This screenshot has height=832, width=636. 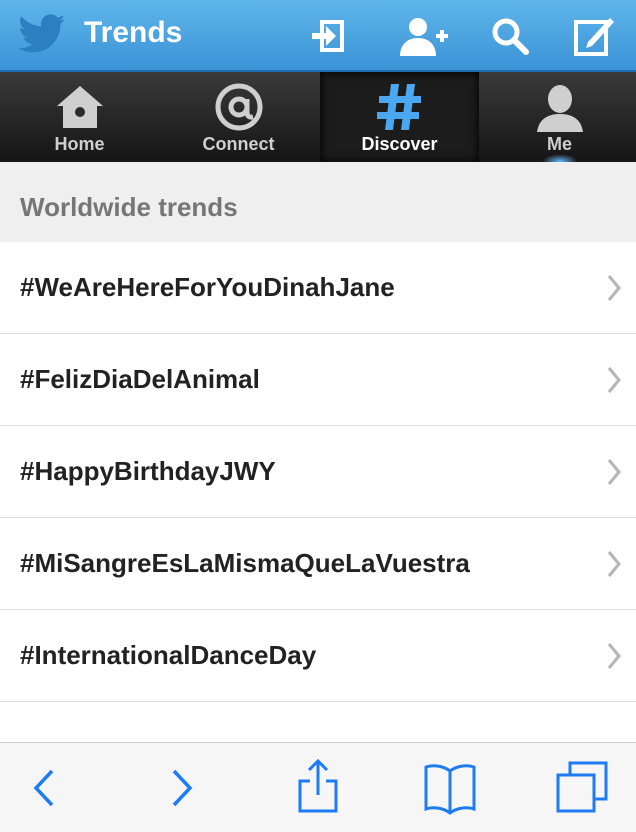 I want to click on section-title: Worldwide trends, so click(x=129, y=207).